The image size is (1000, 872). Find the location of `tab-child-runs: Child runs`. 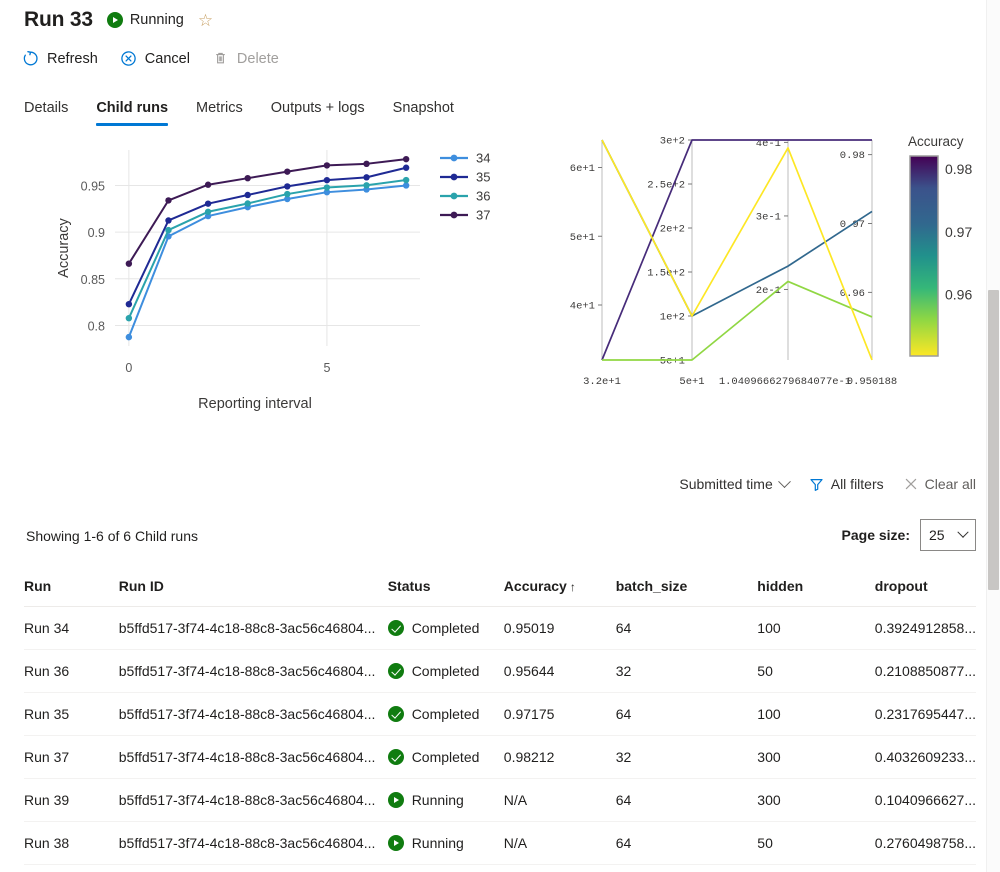

tab-child-runs: Child runs is located at coordinates (132, 113).